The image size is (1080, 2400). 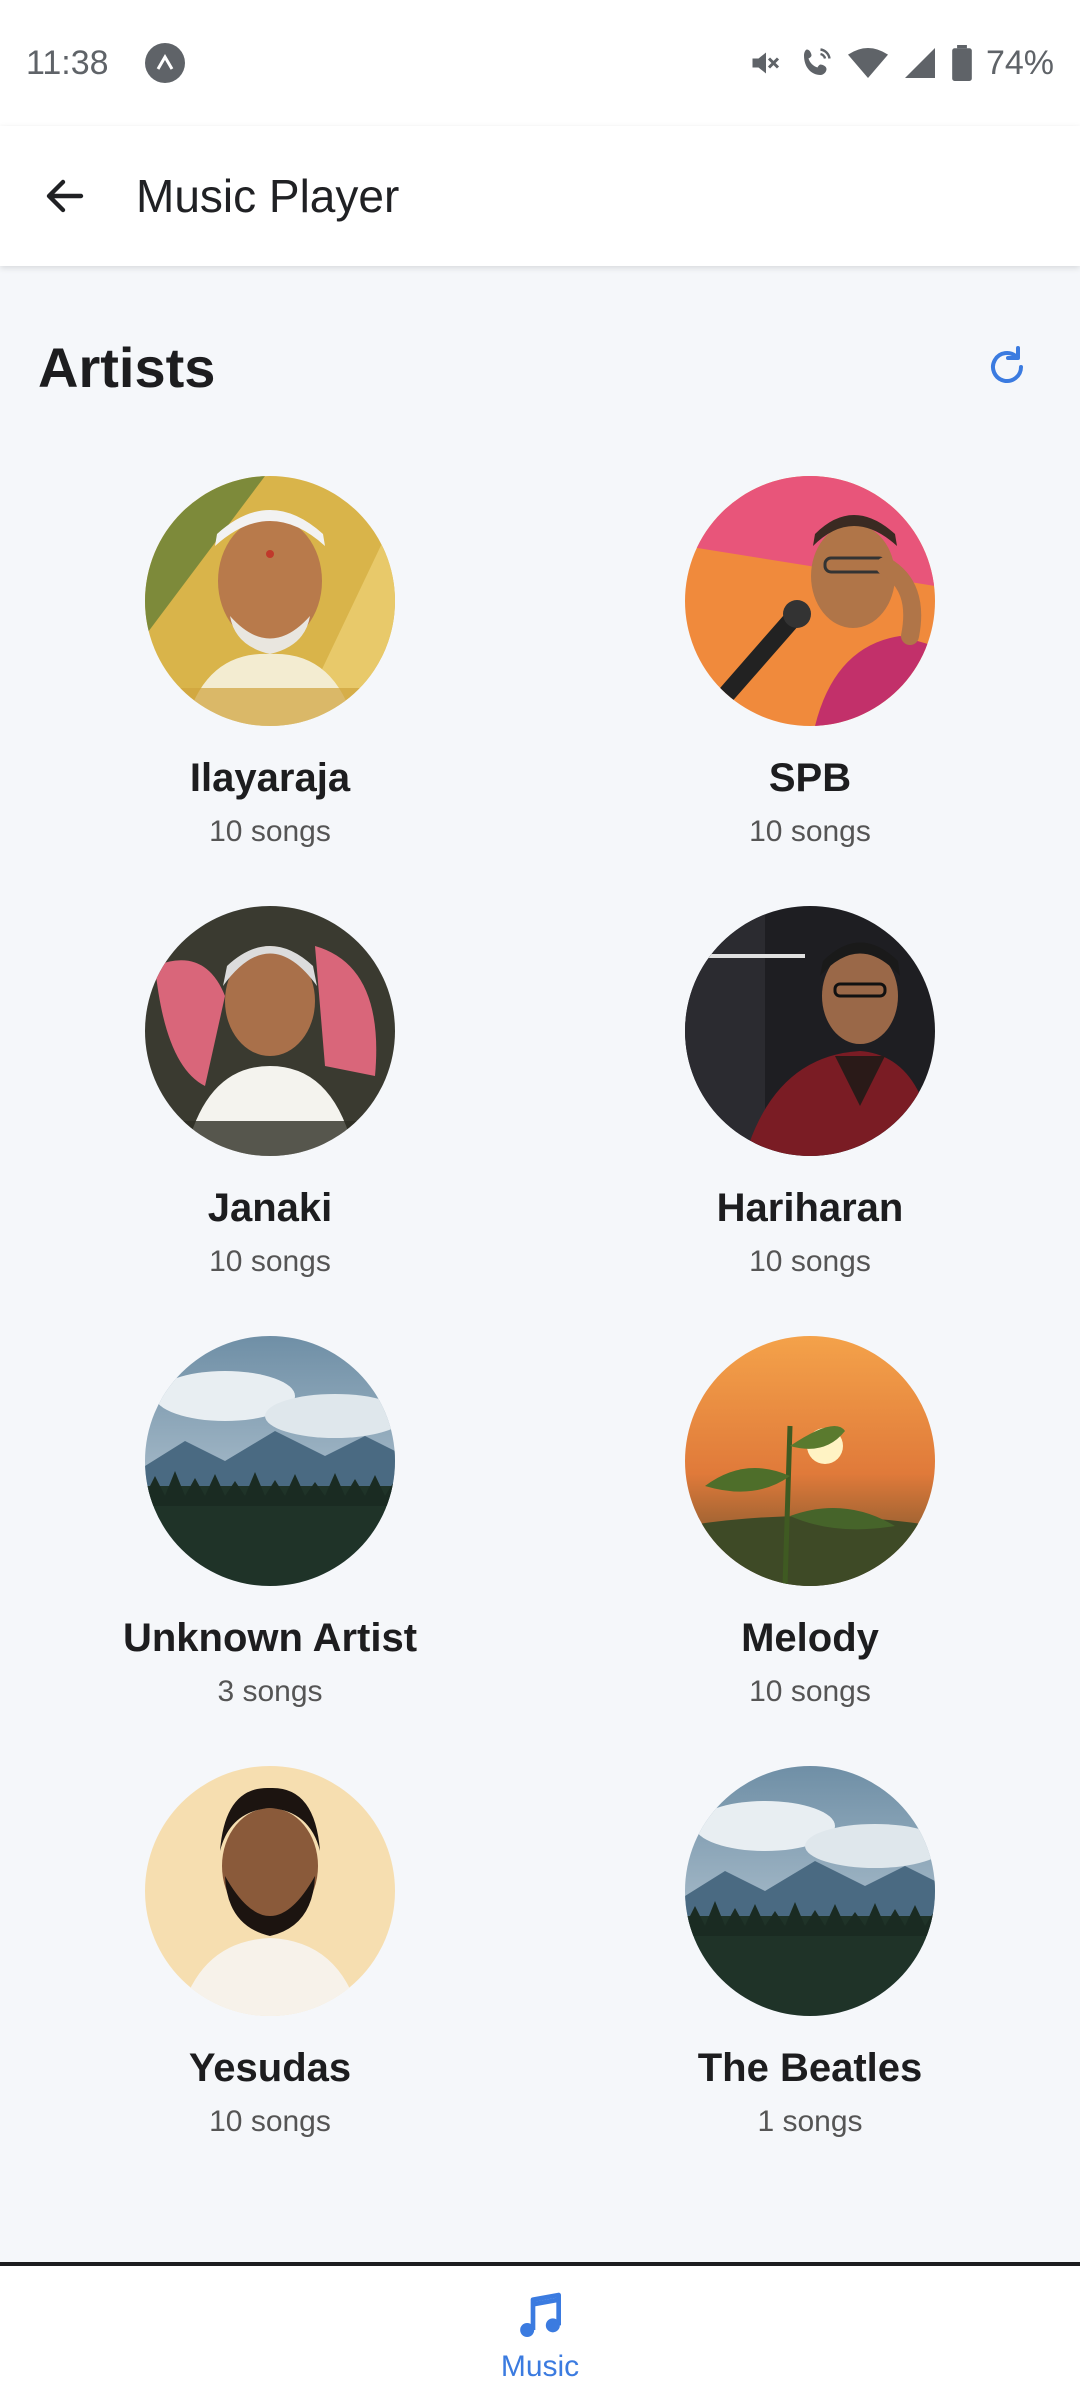 I want to click on section-title: Artists, so click(x=127, y=367).